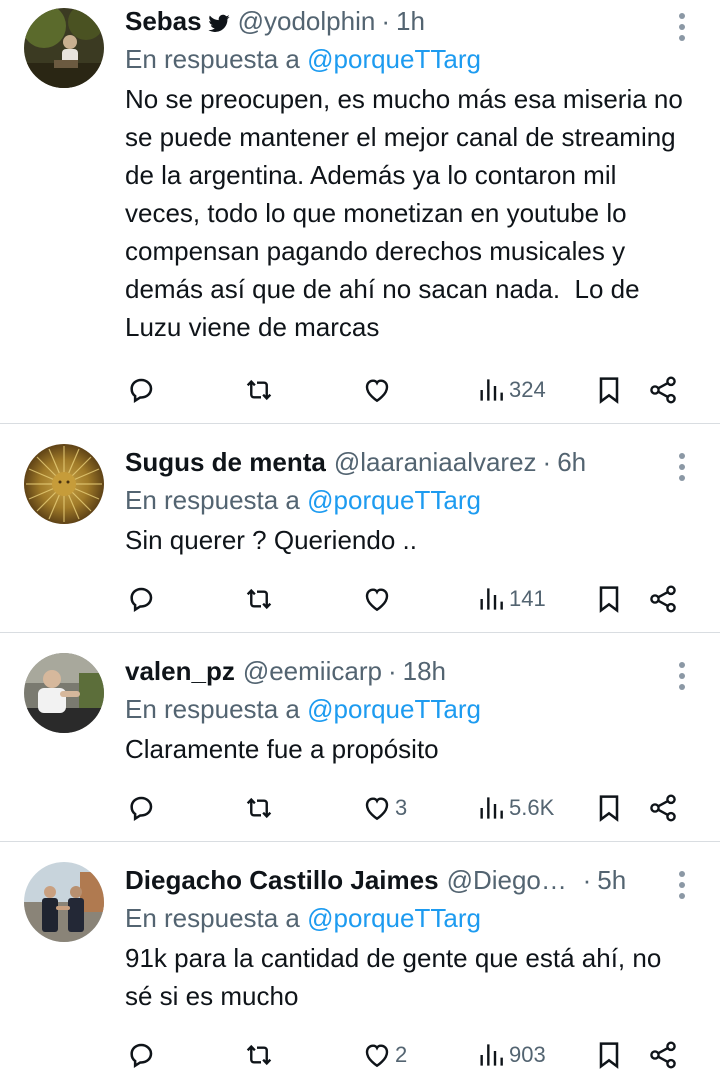 The width and height of the screenshot is (720, 1084). Describe the element at coordinates (527, 1054) in the screenshot. I see `view-count: 903` at that location.